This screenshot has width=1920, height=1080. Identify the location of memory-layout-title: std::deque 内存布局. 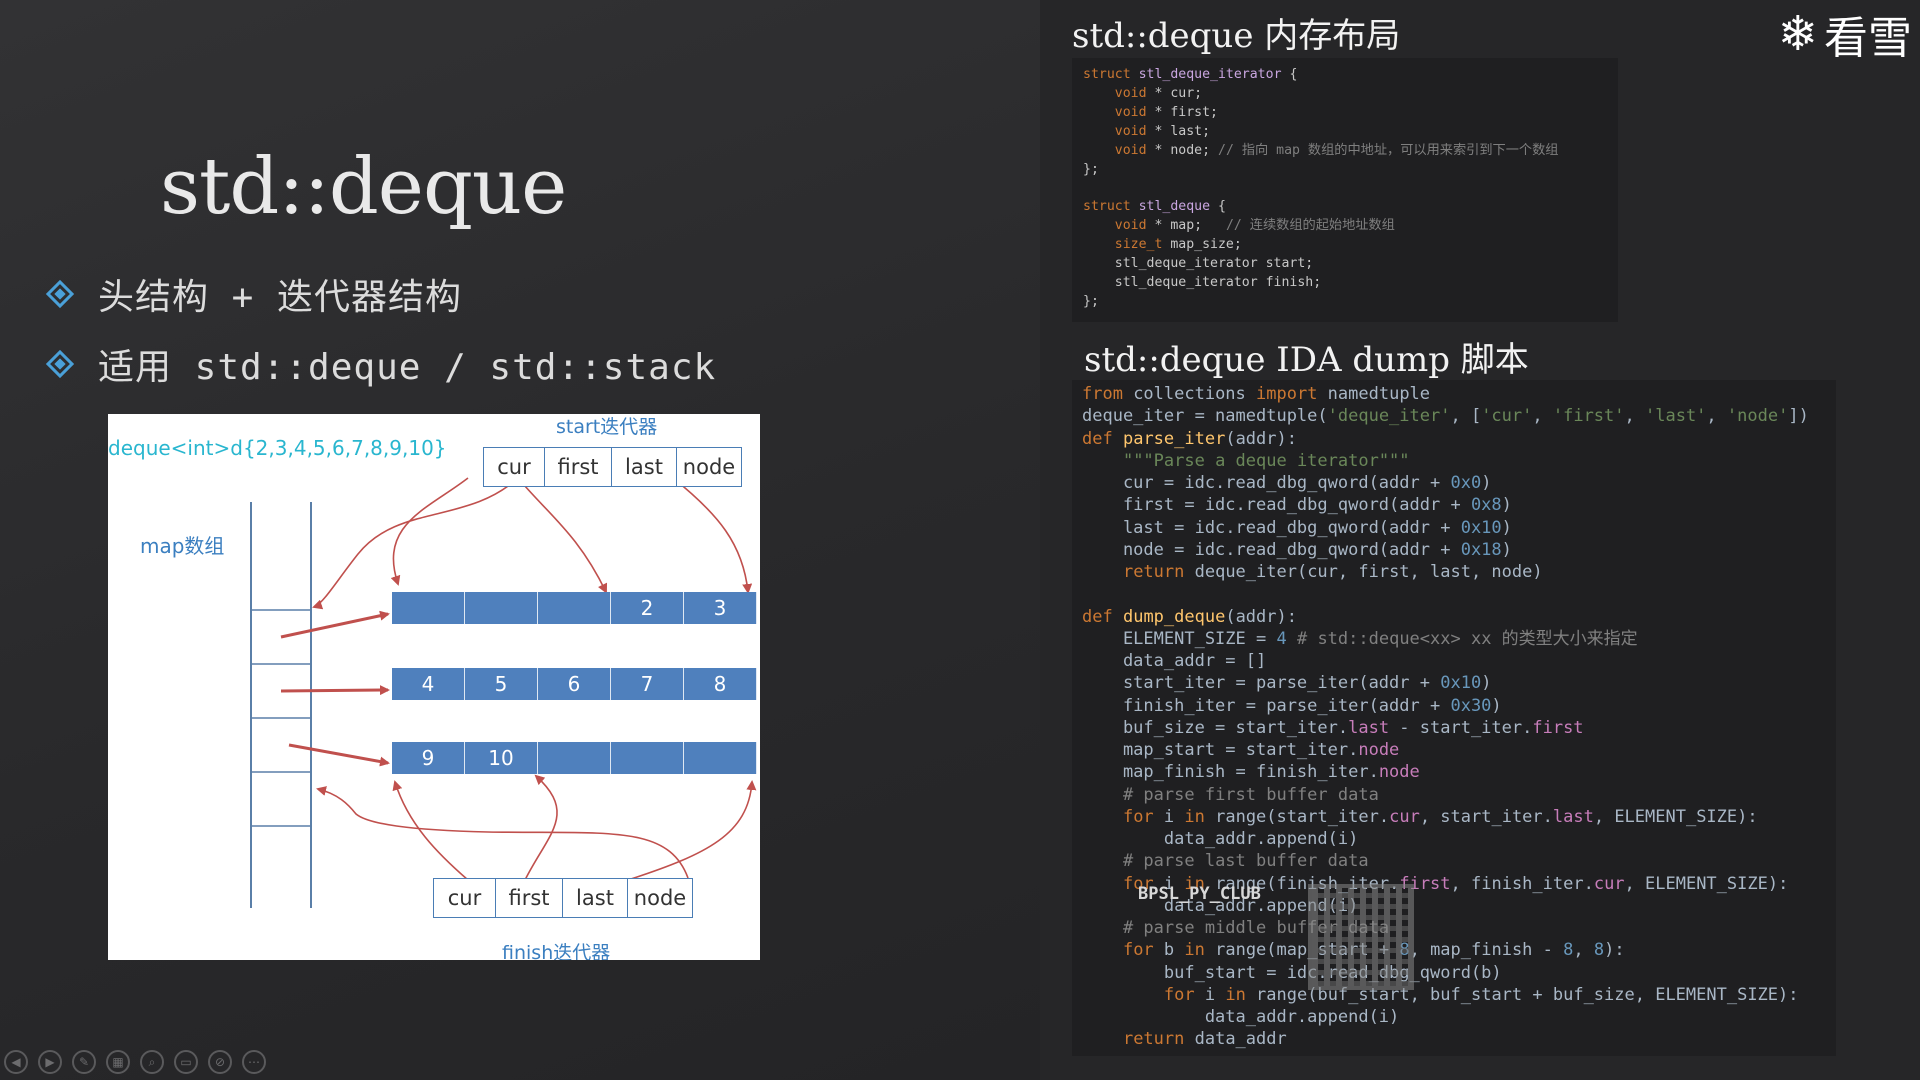
(1236, 36).